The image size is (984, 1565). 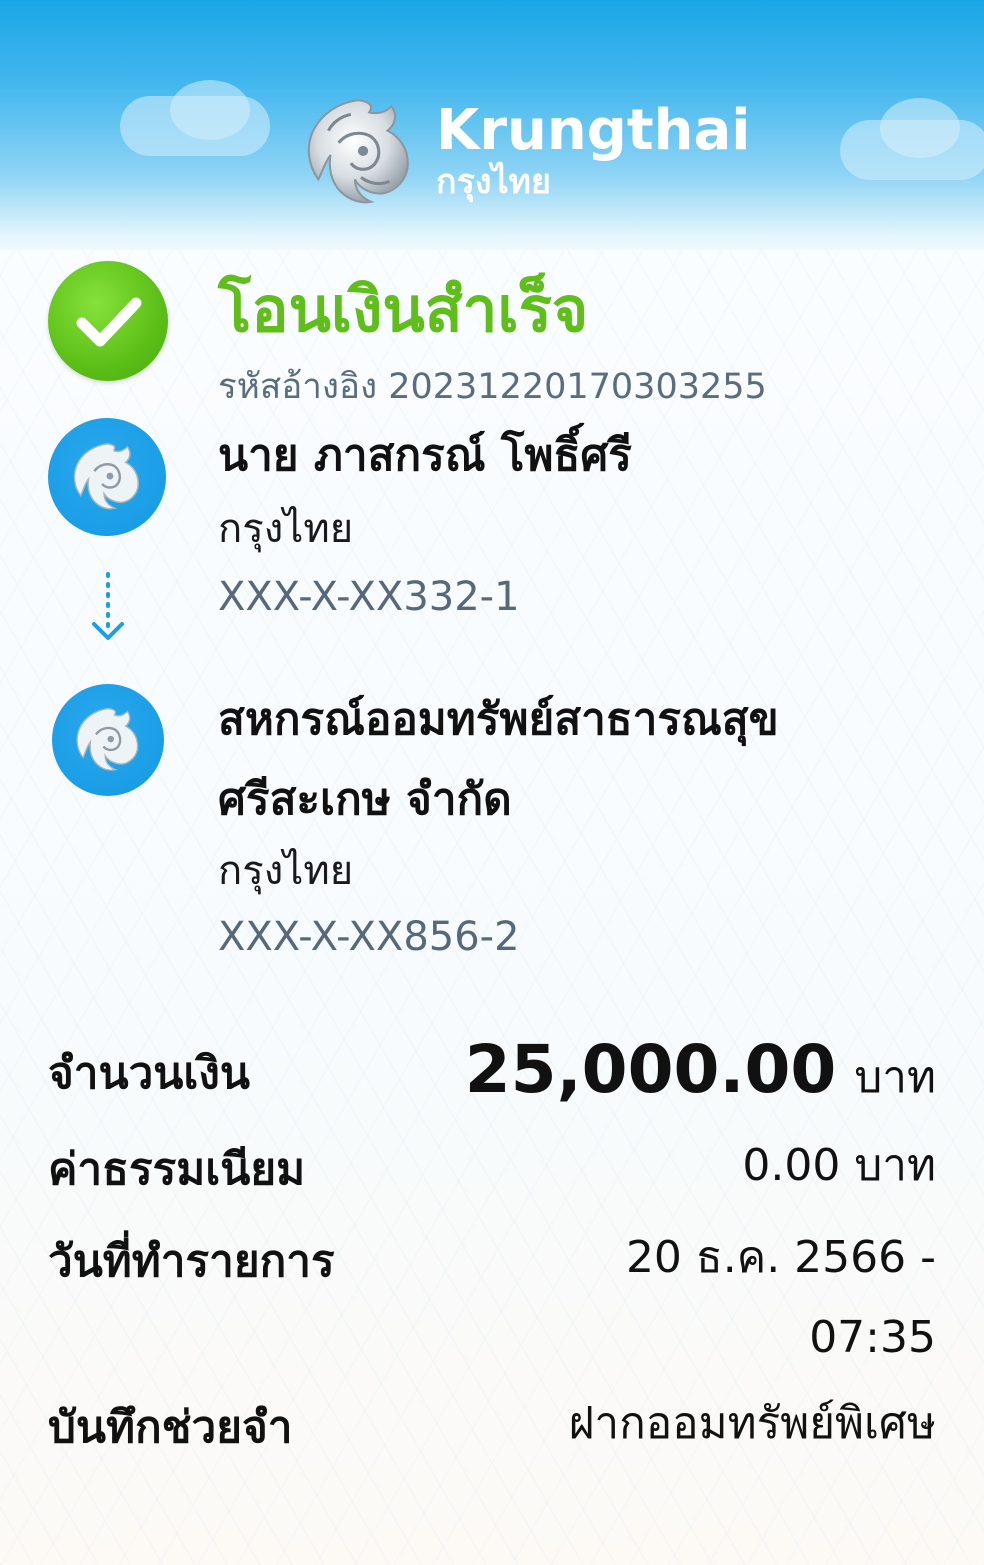 I want to click on amount-value-row: 25,000.00 บาท, so click(x=700, y=1074).